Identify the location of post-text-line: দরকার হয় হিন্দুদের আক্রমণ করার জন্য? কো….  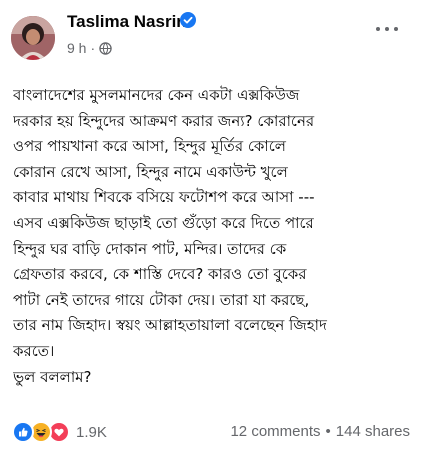
(164, 120).